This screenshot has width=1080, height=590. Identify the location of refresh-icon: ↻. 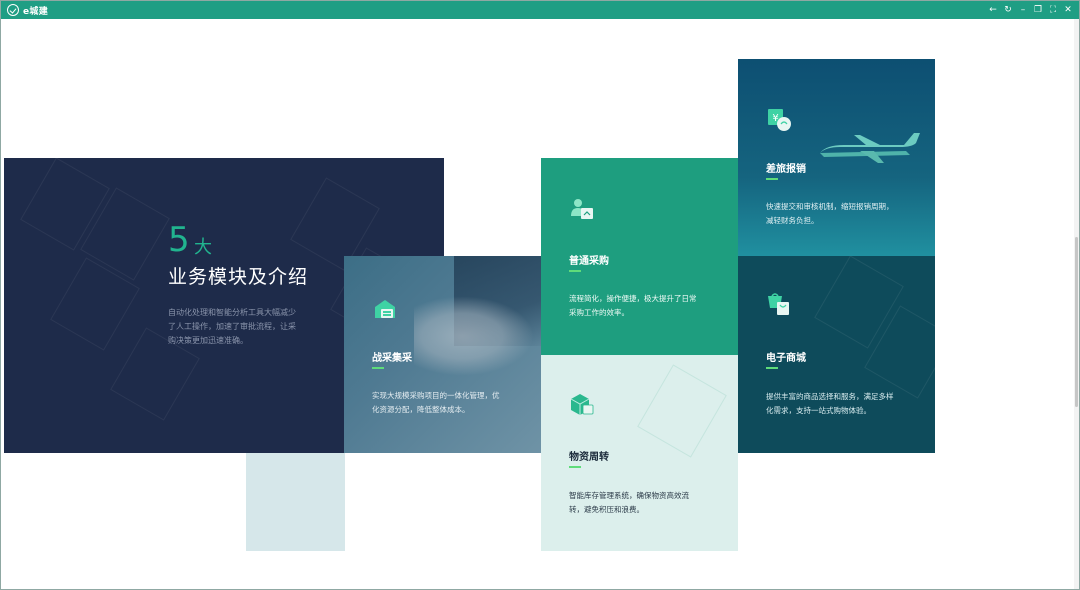
(1008, 10).